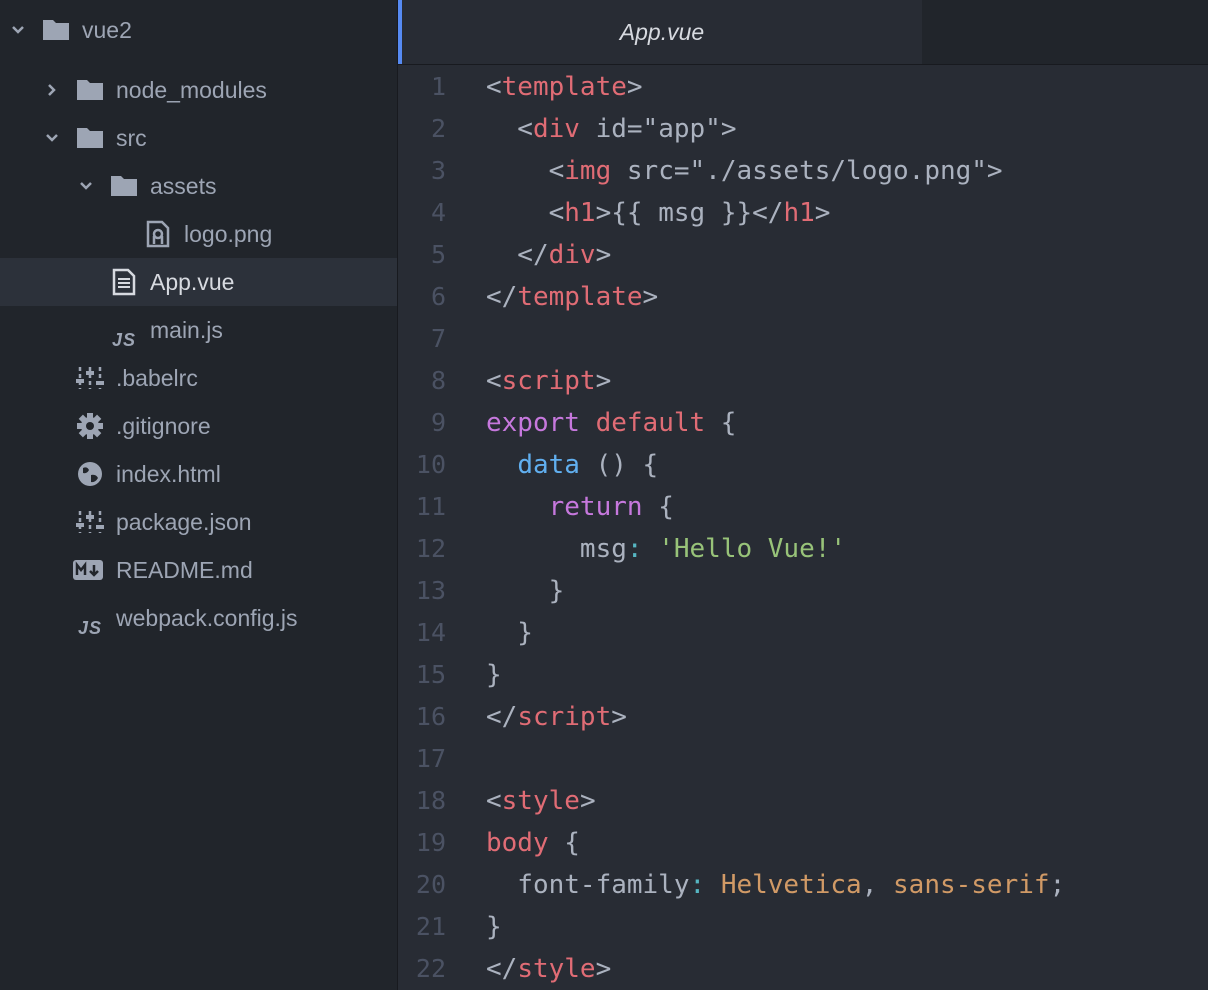  Describe the element at coordinates (198, 30) in the screenshot. I see `tree-item-vue2: vue2` at that location.